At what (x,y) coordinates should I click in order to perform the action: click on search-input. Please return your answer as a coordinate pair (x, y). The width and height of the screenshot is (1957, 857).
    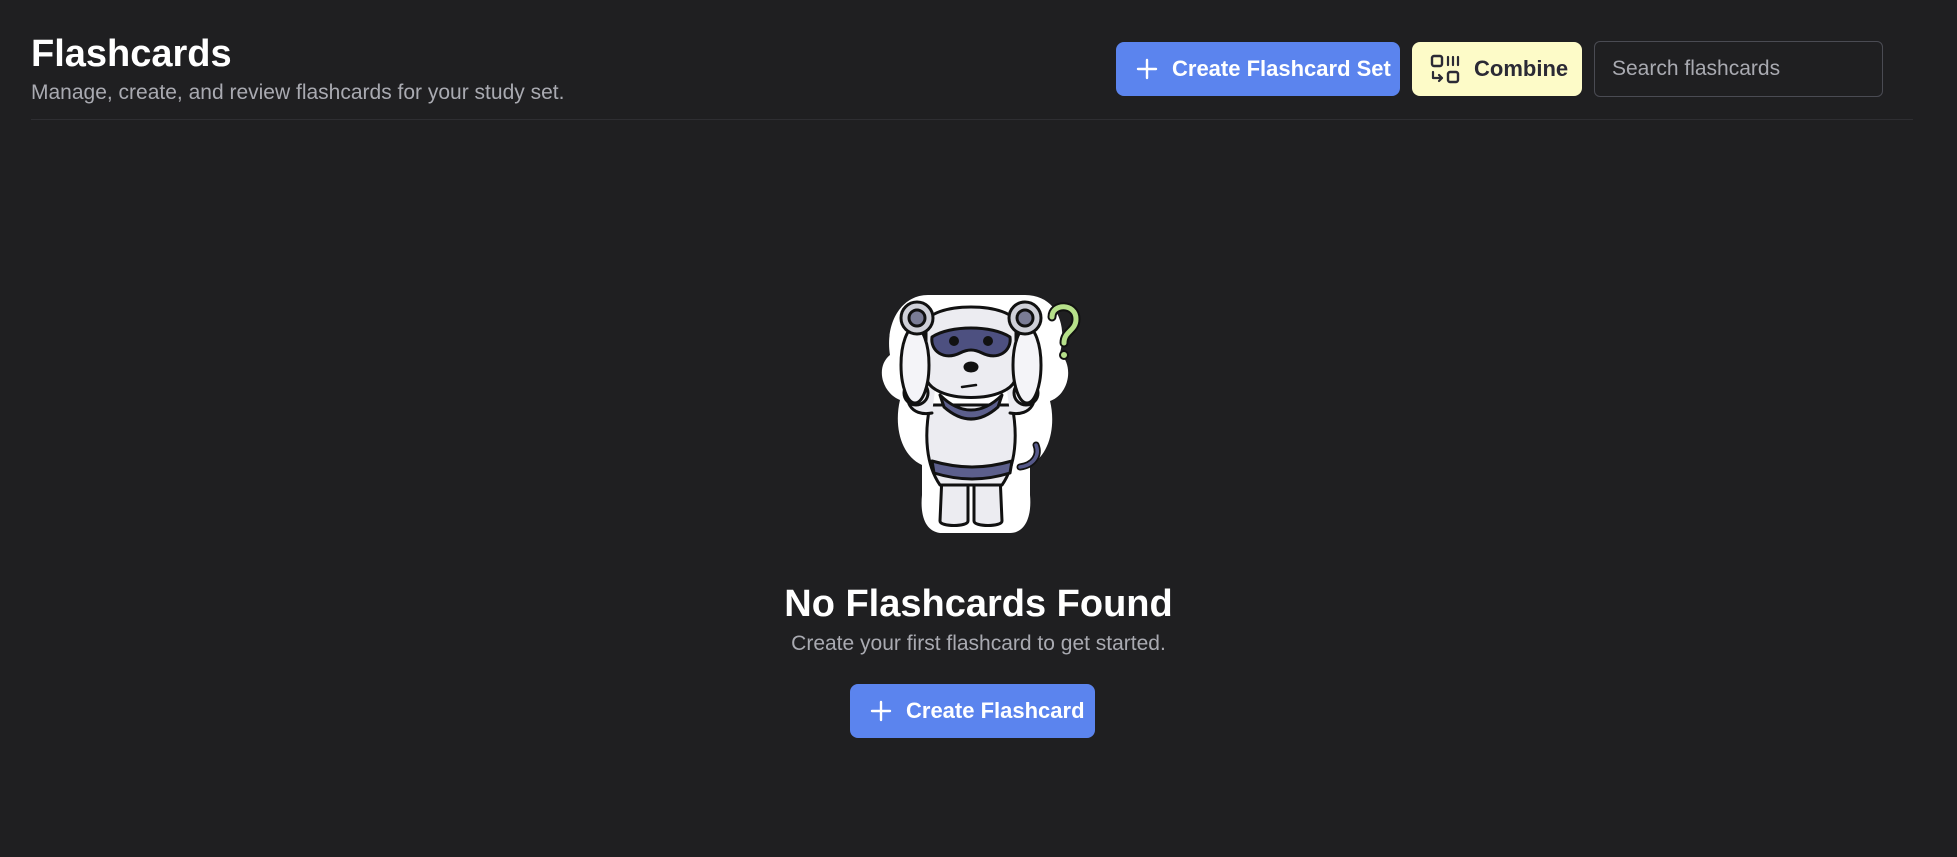
    Looking at the image, I should click on (1738, 69).